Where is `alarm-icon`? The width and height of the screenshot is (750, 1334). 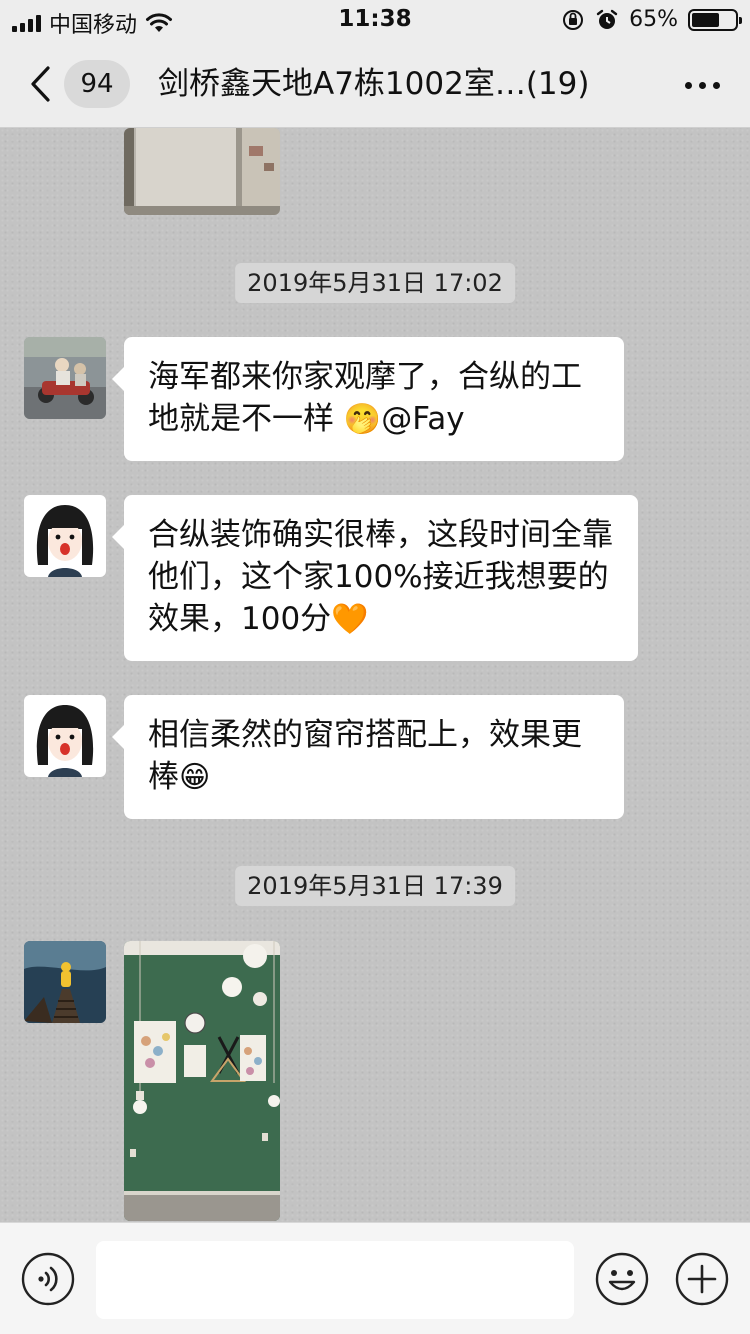 alarm-icon is located at coordinates (607, 19).